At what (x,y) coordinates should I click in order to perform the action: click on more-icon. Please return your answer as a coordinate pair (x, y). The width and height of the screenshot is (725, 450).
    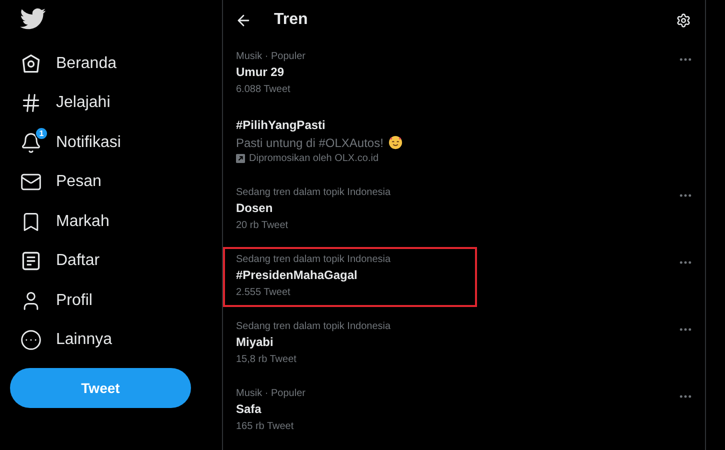
    Looking at the image, I should click on (31, 340).